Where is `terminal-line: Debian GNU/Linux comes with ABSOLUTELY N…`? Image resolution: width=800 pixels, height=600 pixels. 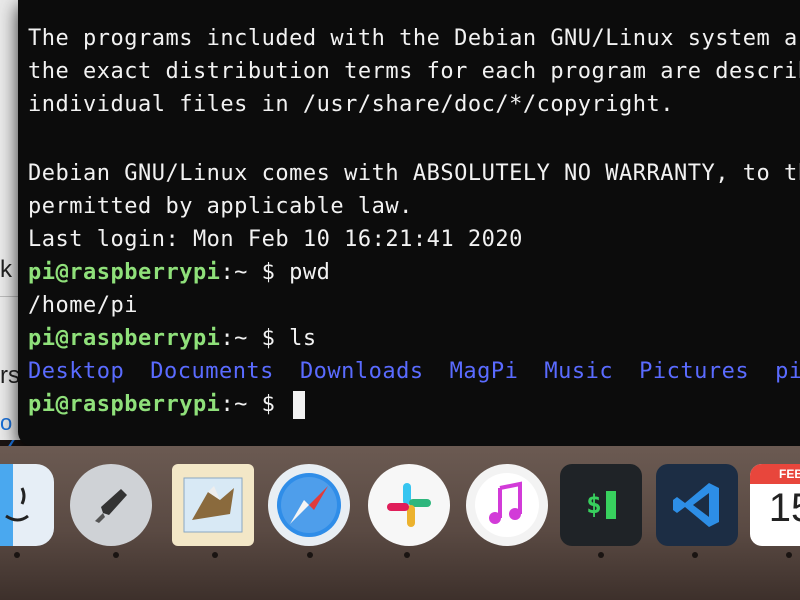 terminal-line: Debian GNU/Linux comes with ABSOLUTELY N… is located at coordinates (414, 173).